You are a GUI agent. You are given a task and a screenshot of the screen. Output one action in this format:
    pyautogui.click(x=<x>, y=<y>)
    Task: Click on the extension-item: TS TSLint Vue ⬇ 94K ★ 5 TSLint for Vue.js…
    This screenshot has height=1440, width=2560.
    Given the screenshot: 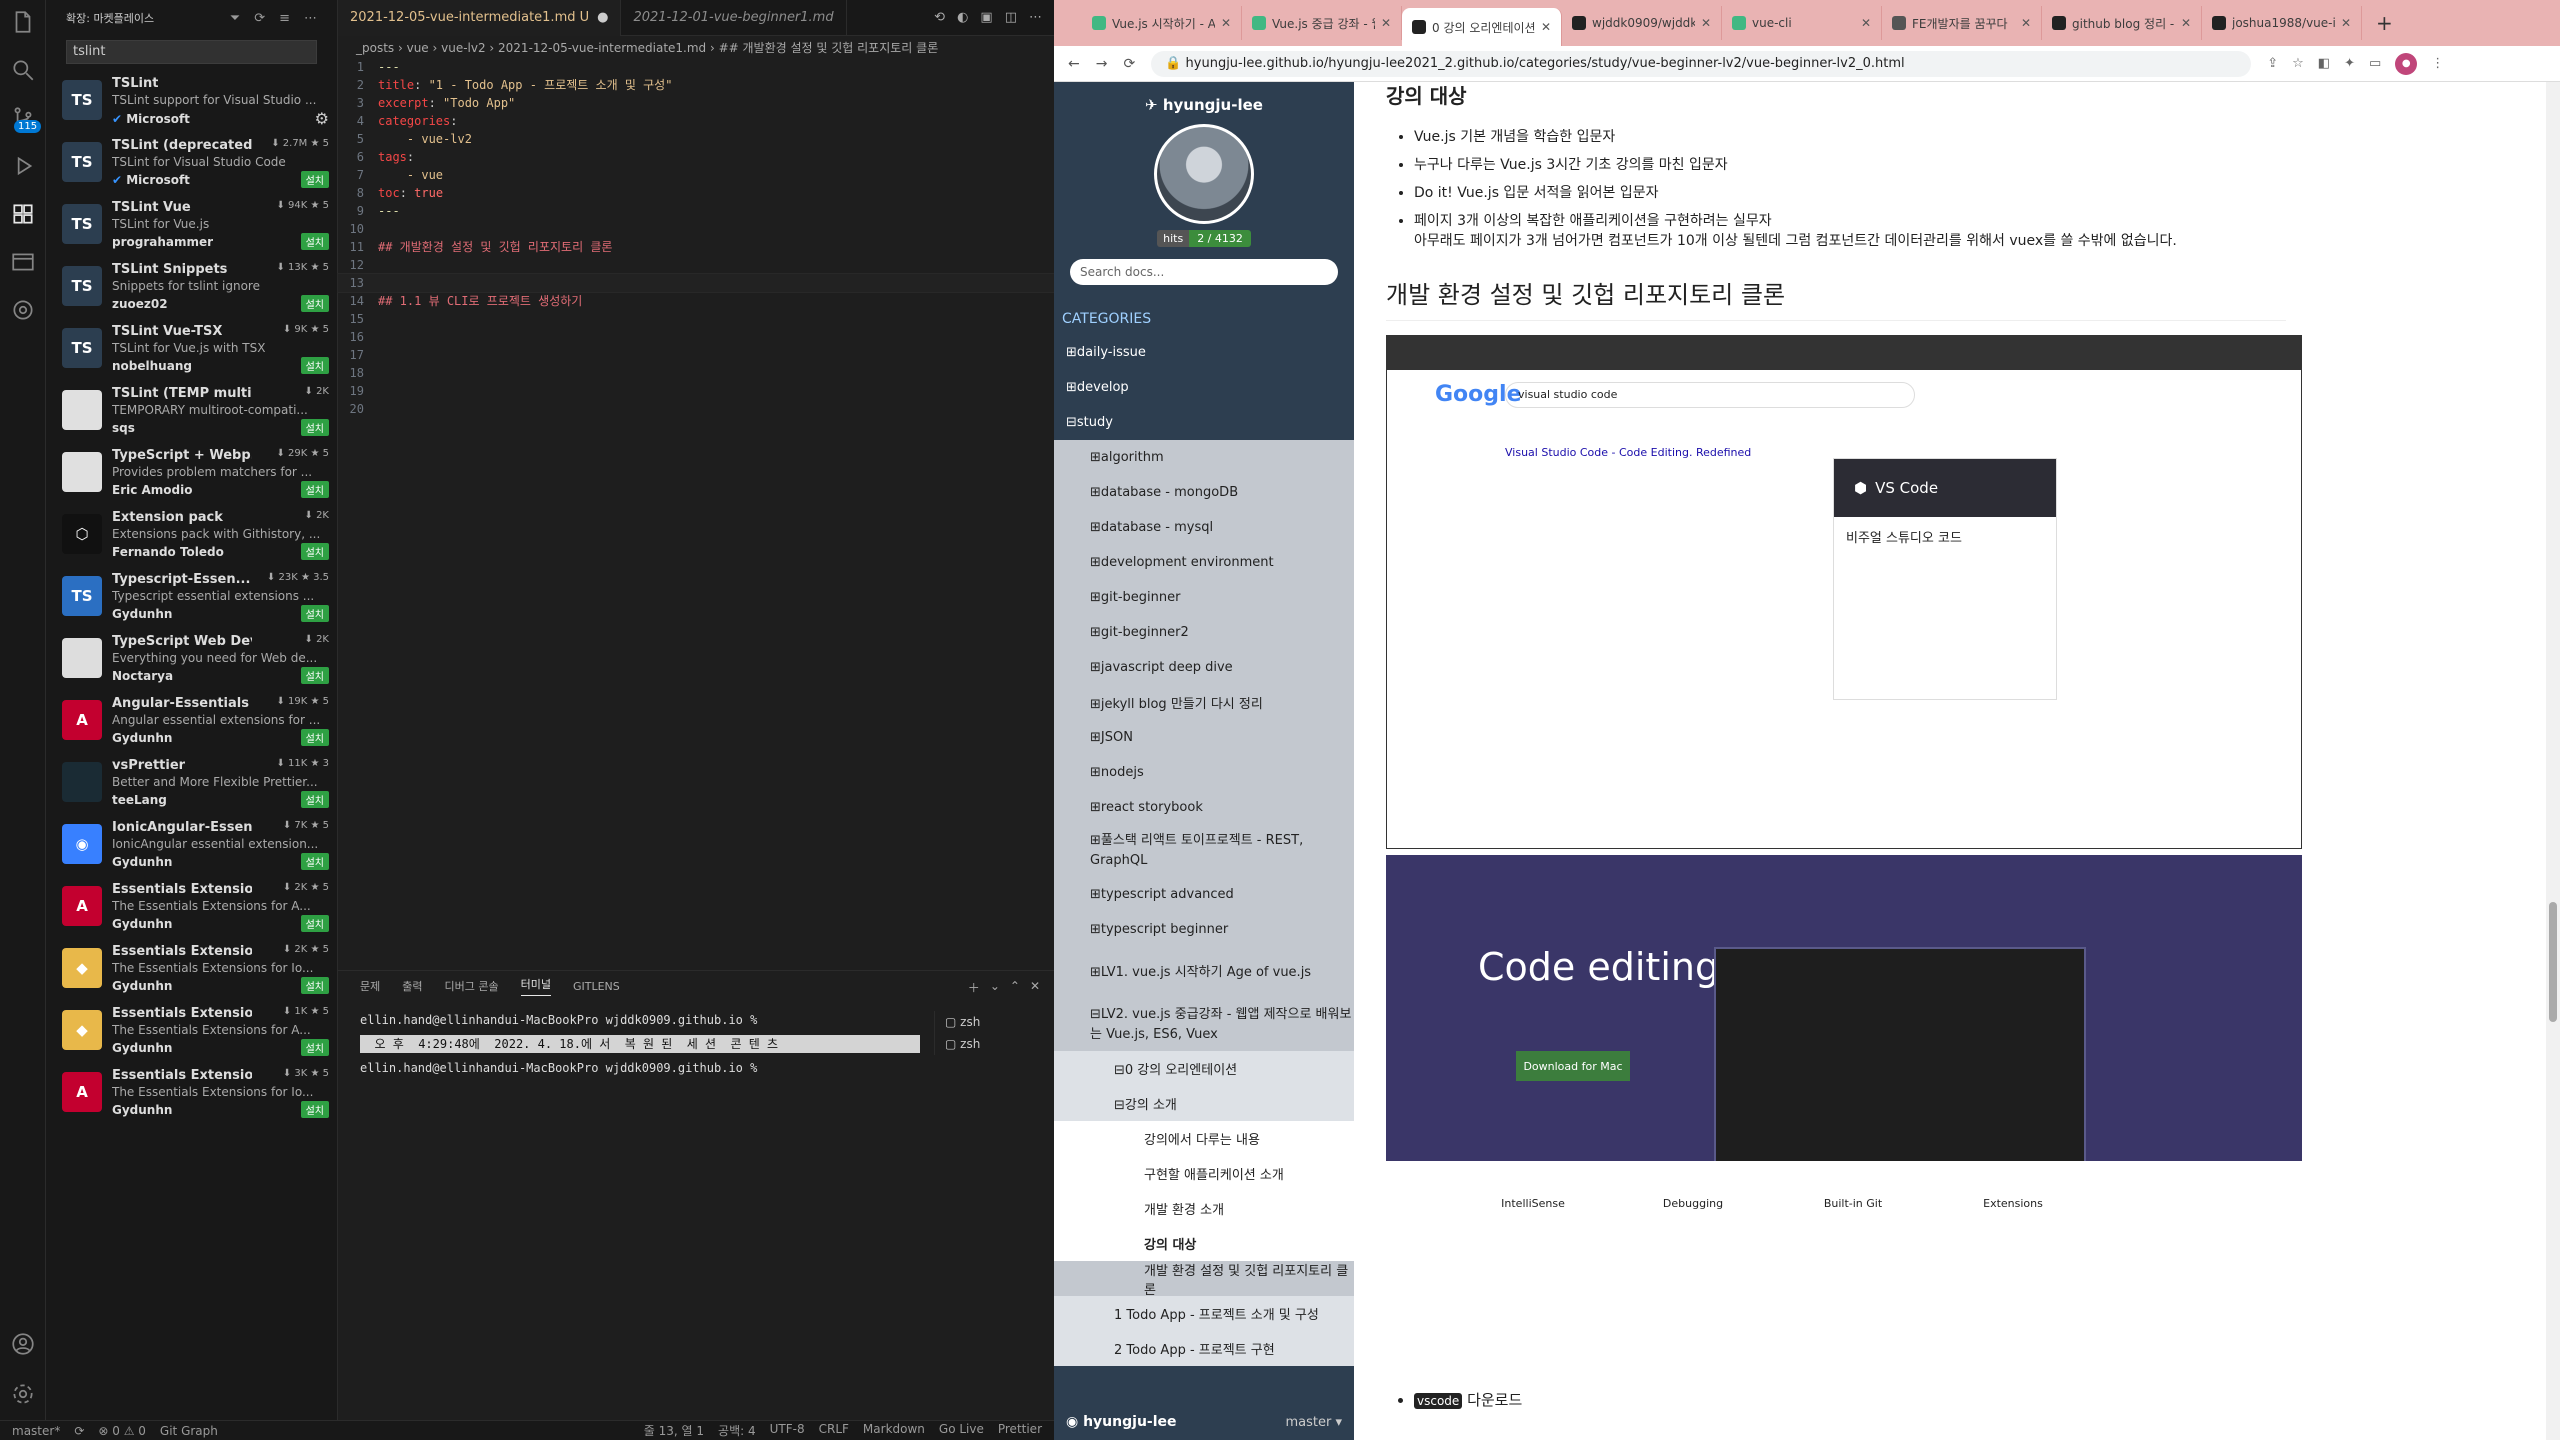 What is the action you would take?
    pyautogui.click(x=191, y=225)
    